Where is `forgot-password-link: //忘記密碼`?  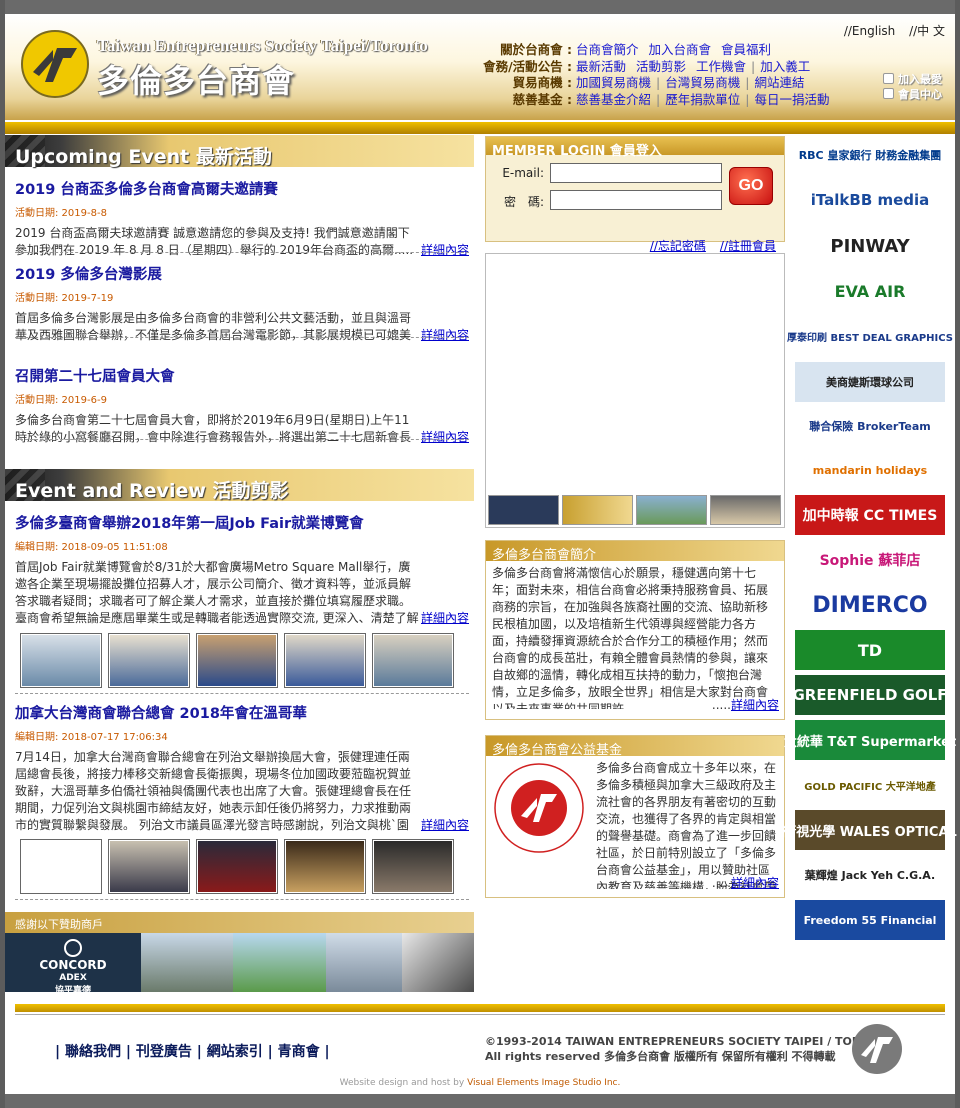
forgot-password-link: //忘記密碼 is located at coordinates (678, 246).